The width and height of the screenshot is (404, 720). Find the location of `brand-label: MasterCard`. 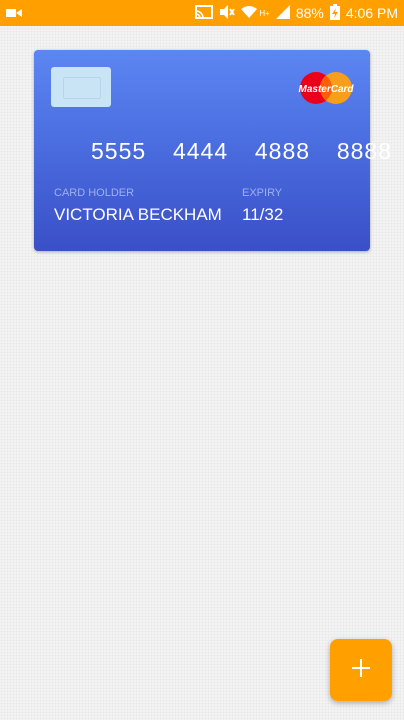

brand-label: MasterCard is located at coordinates (326, 89).